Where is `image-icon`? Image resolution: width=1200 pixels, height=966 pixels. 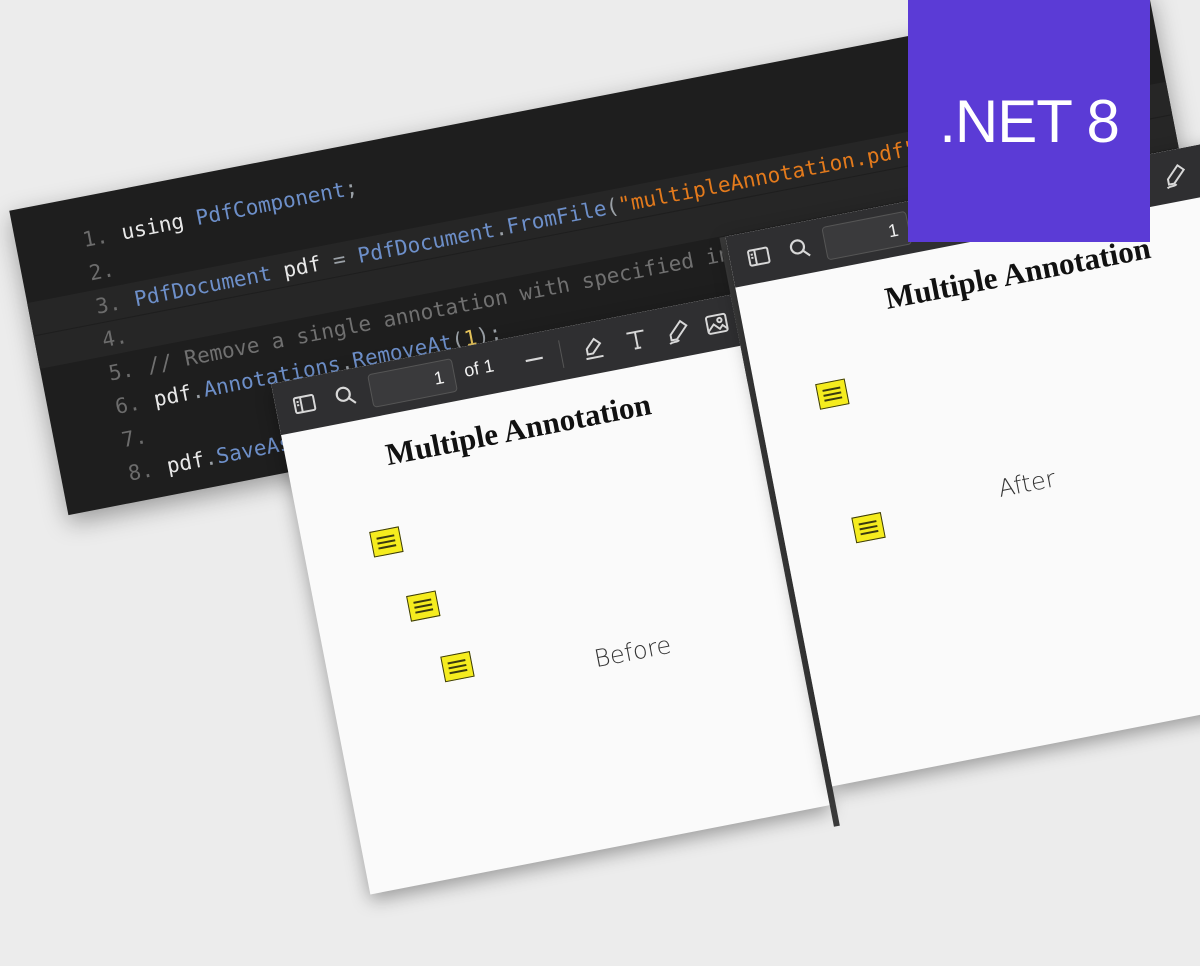 image-icon is located at coordinates (717, 324).